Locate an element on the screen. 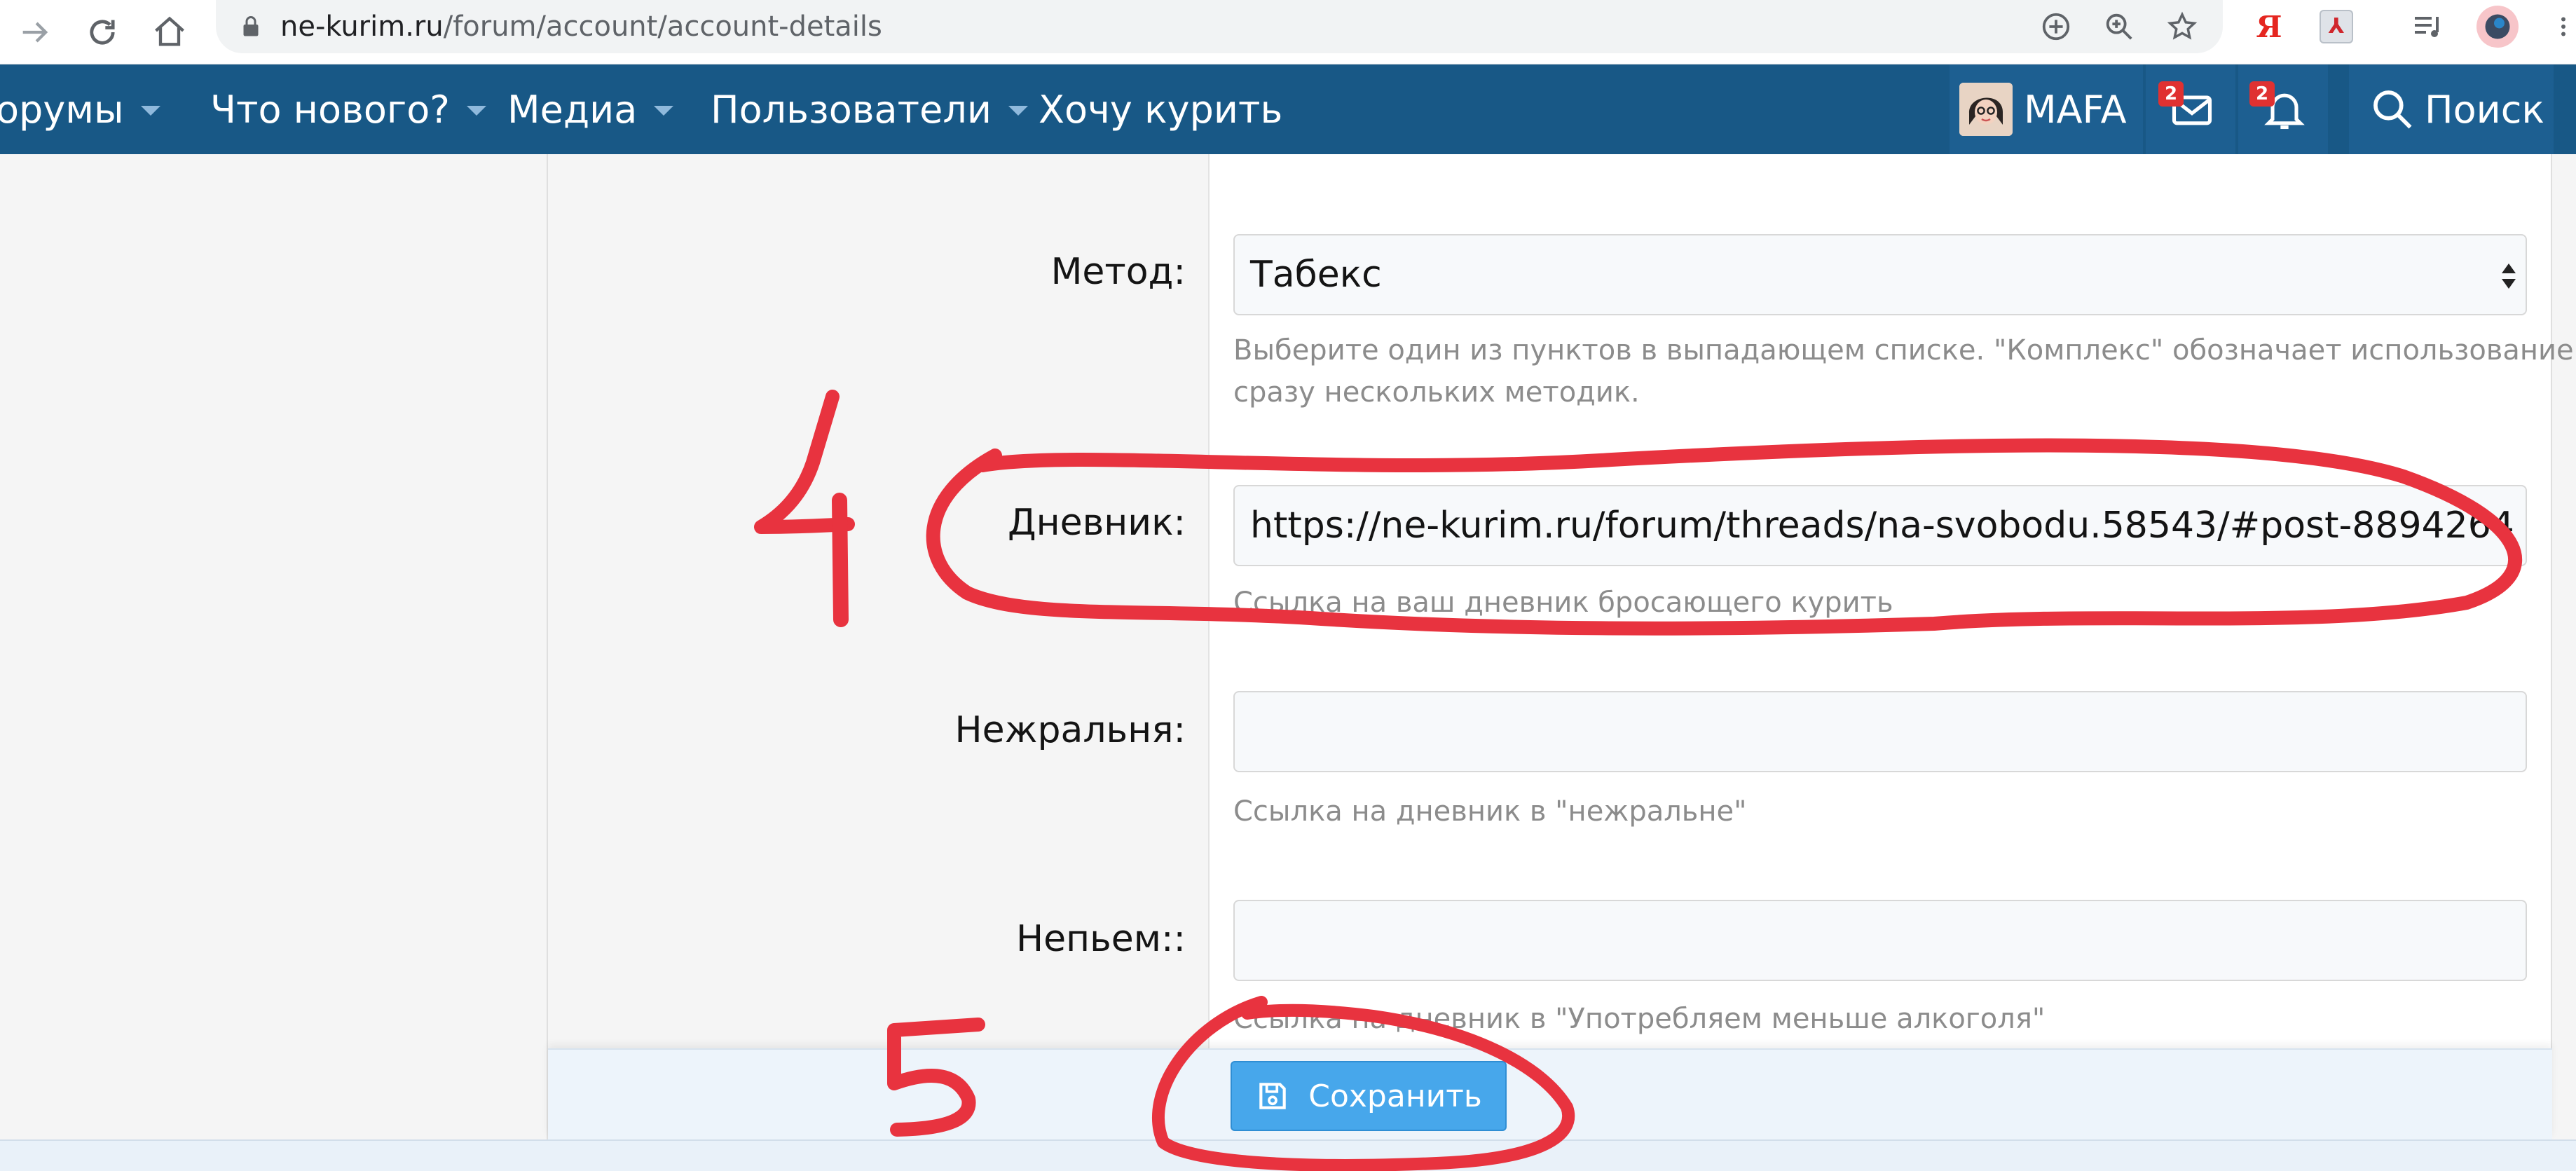 Image resolution: width=2576 pixels, height=1171 pixels. home-icon is located at coordinates (169, 32).